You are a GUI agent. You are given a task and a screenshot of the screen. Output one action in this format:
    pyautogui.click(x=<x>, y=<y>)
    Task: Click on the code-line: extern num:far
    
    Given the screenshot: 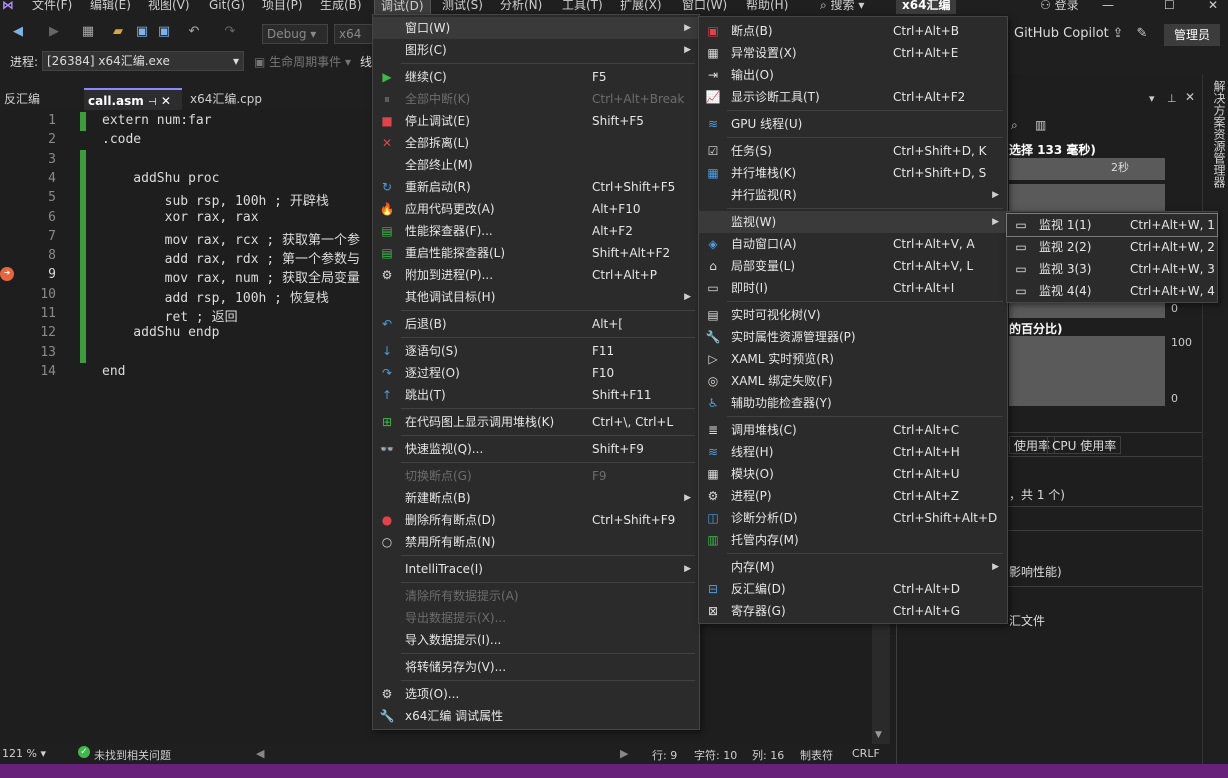 What is the action you would take?
    pyautogui.click(x=157, y=120)
    